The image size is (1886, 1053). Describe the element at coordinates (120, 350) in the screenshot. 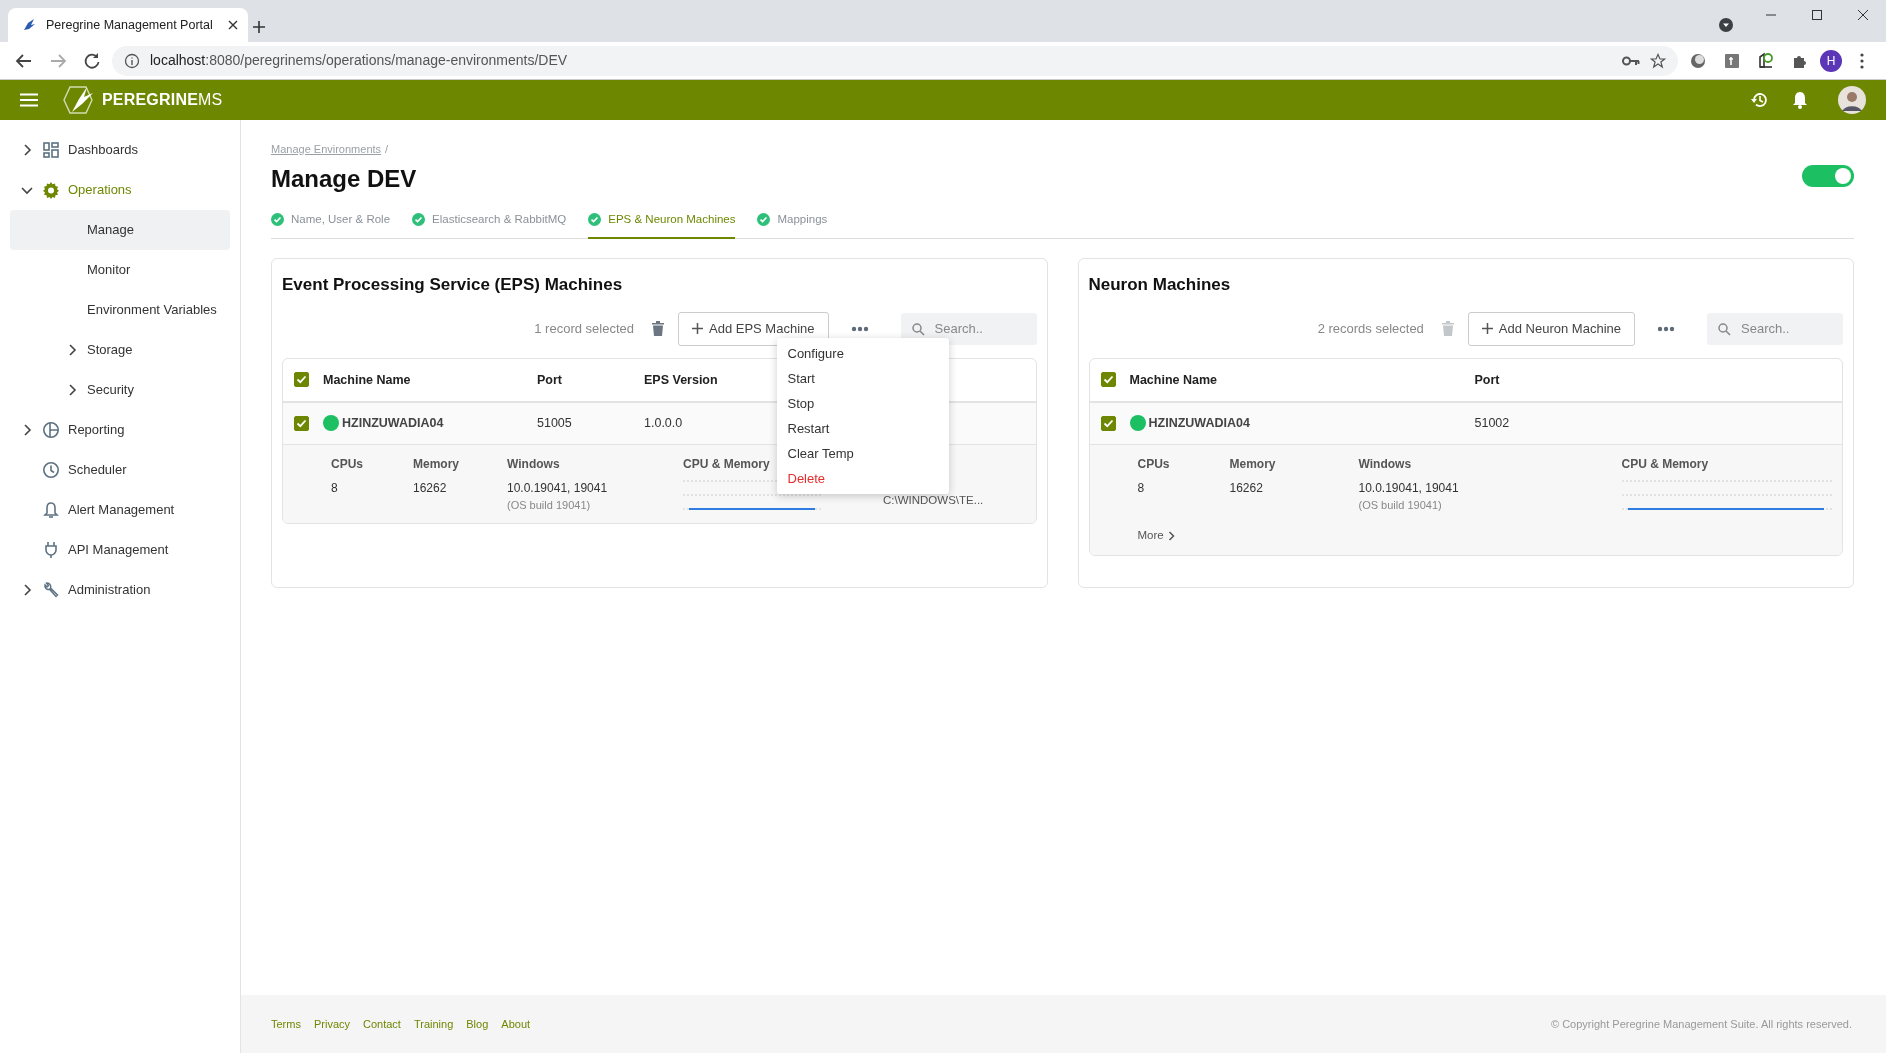

I see `sidebar-item: Storage` at that location.